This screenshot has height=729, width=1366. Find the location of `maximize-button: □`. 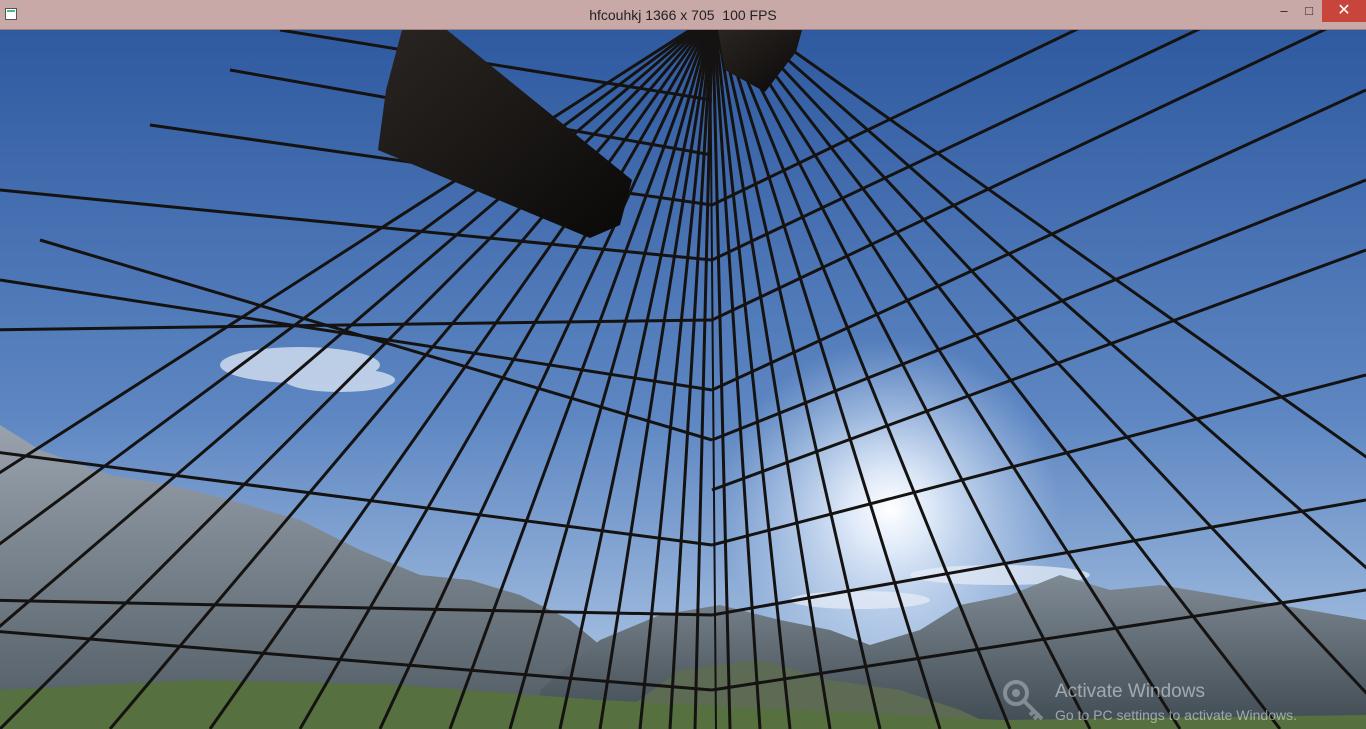

maximize-button: □ is located at coordinates (1309, 11).